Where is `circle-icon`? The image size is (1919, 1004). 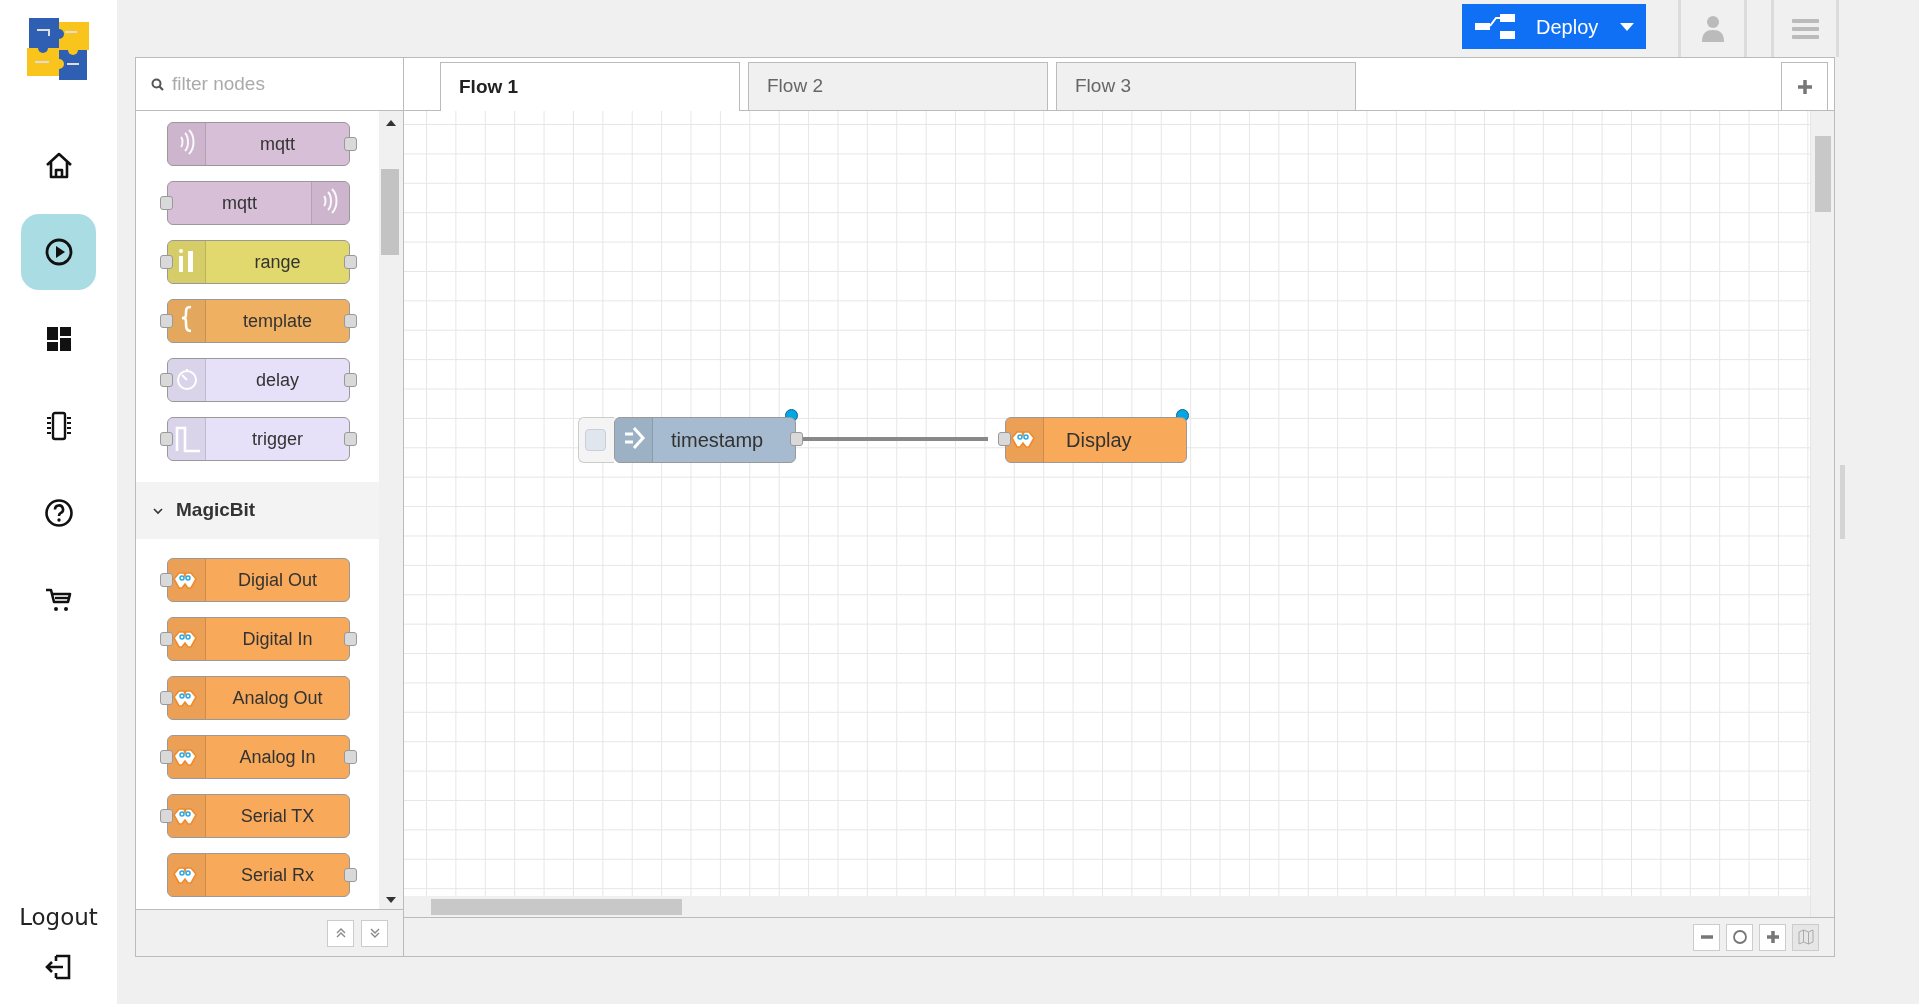
circle-icon is located at coordinates (1739, 937).